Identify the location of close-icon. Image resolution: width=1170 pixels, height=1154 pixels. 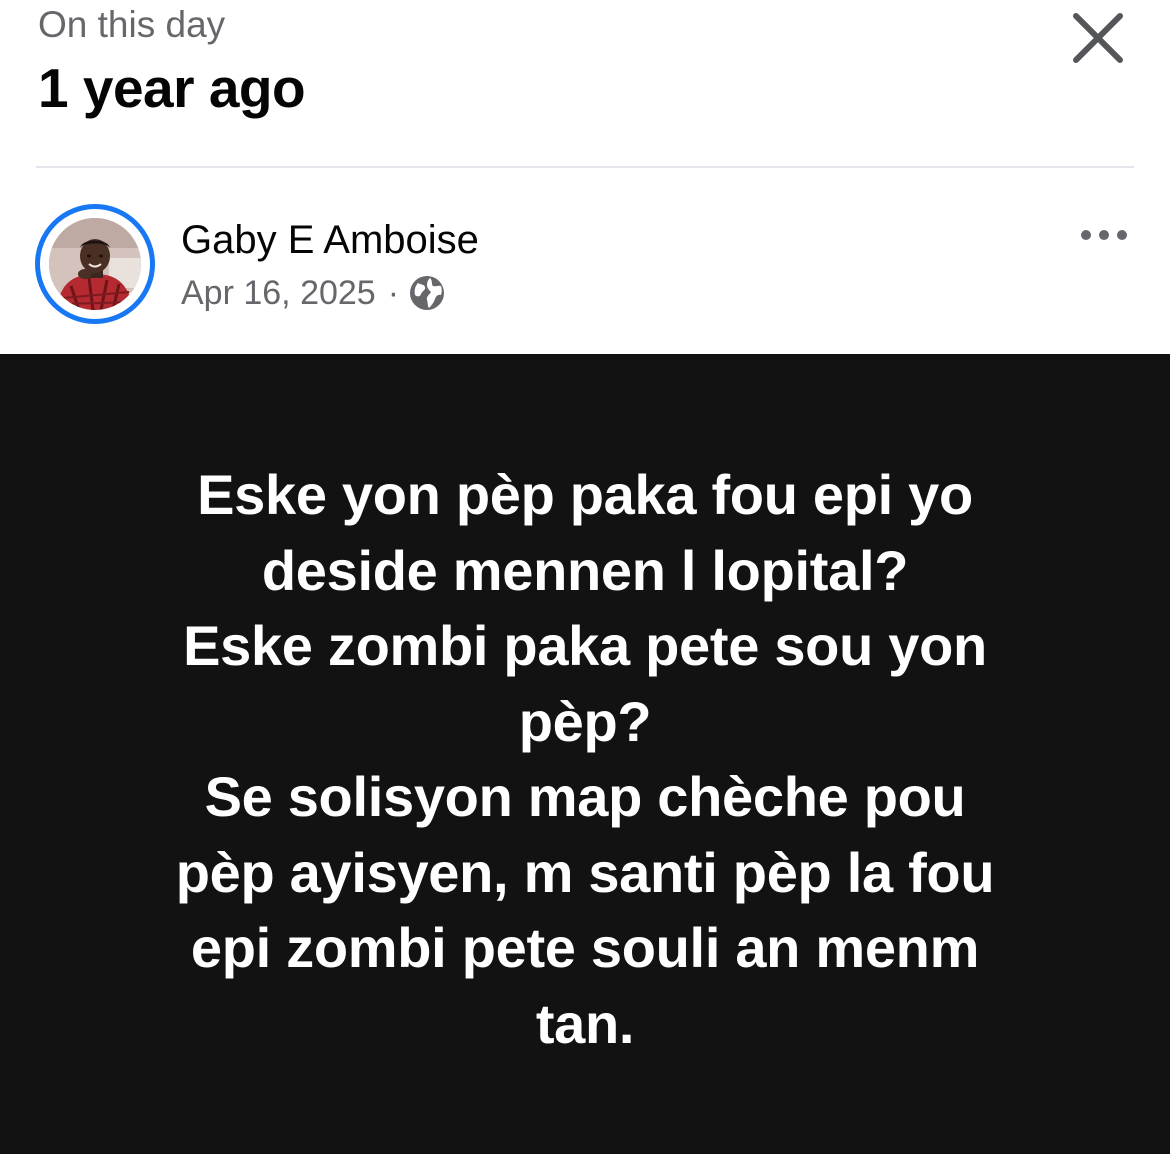
(1098, 38).